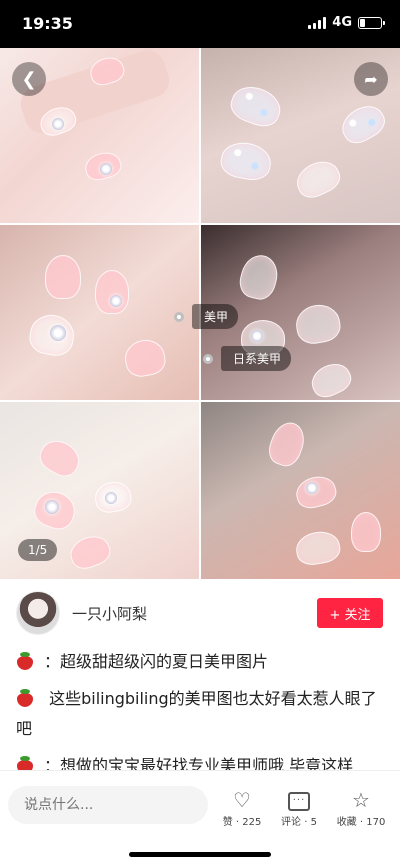 The image size is (400, 866). I want to click on image-tag: 日系美甲, so click(247, 358).